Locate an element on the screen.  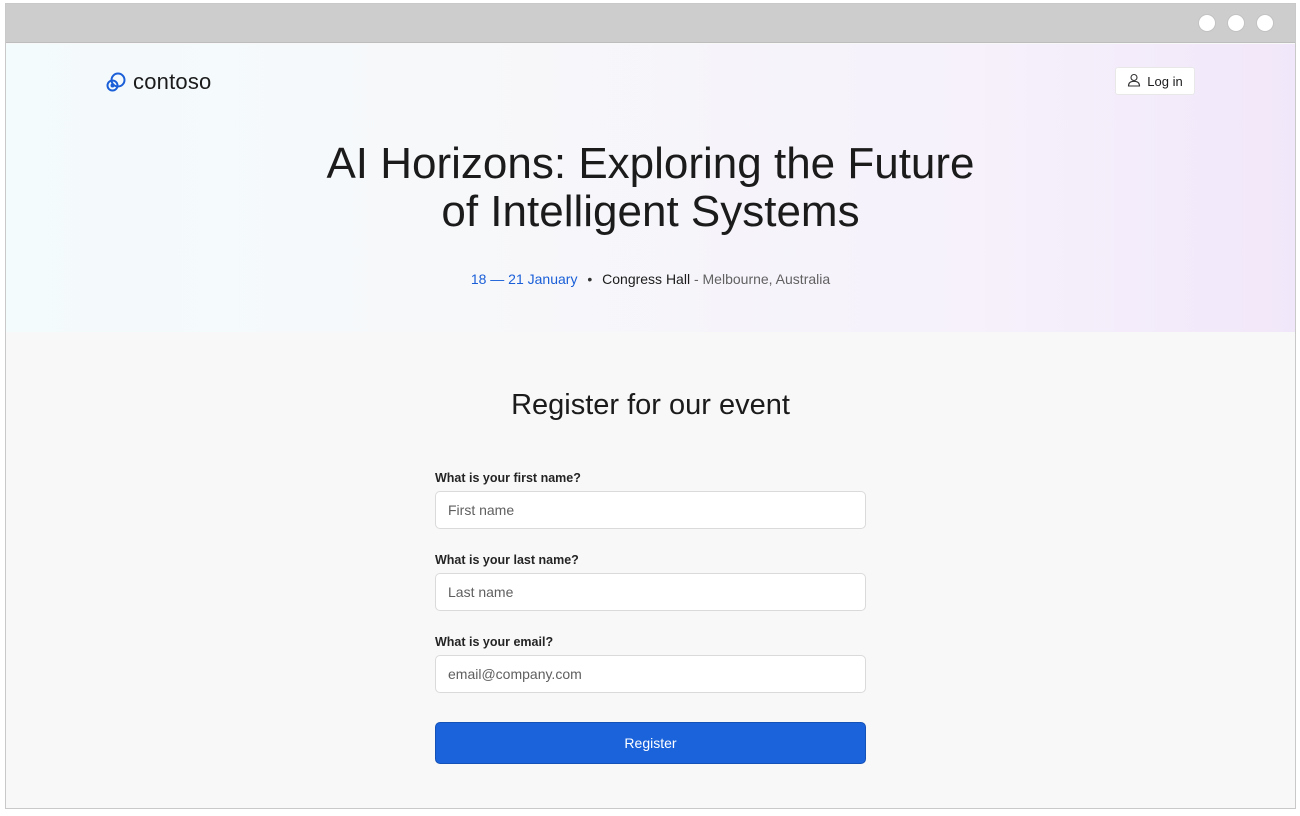
first-name-input is located at coordinates (650, 510).